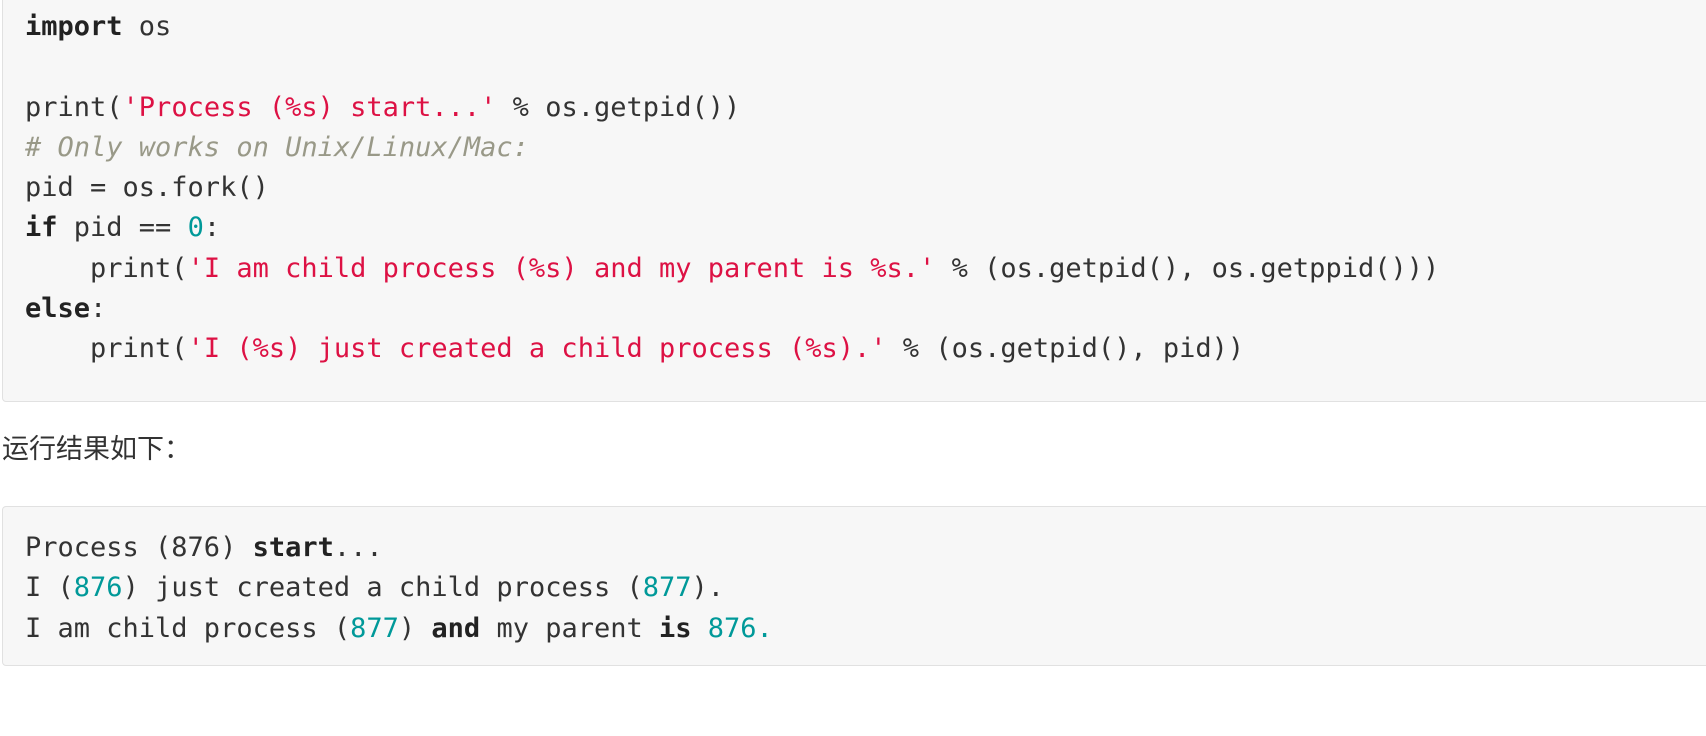 The image size is (1706, 736). I want to click on code-token-string: 'Process (%s) start...', so click(309, 107).